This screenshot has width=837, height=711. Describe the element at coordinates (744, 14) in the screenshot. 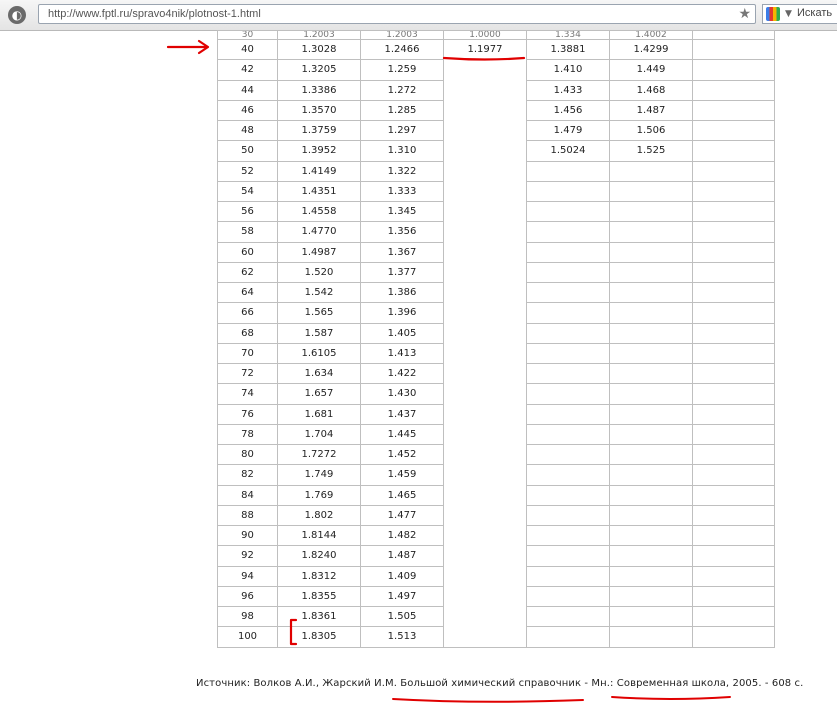

I see `bookmark-star-icon: ★` at that location.